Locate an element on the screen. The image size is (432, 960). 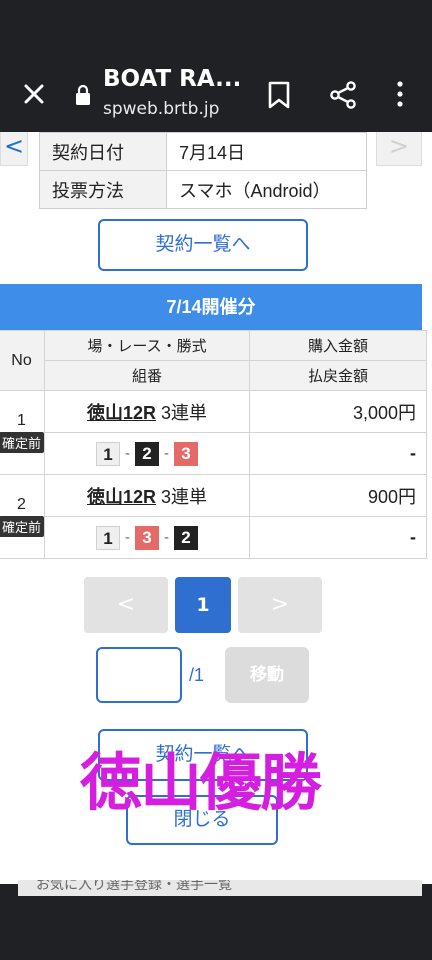
info-row: 契約日付 7月14日 is located at coordinates (203, 151).